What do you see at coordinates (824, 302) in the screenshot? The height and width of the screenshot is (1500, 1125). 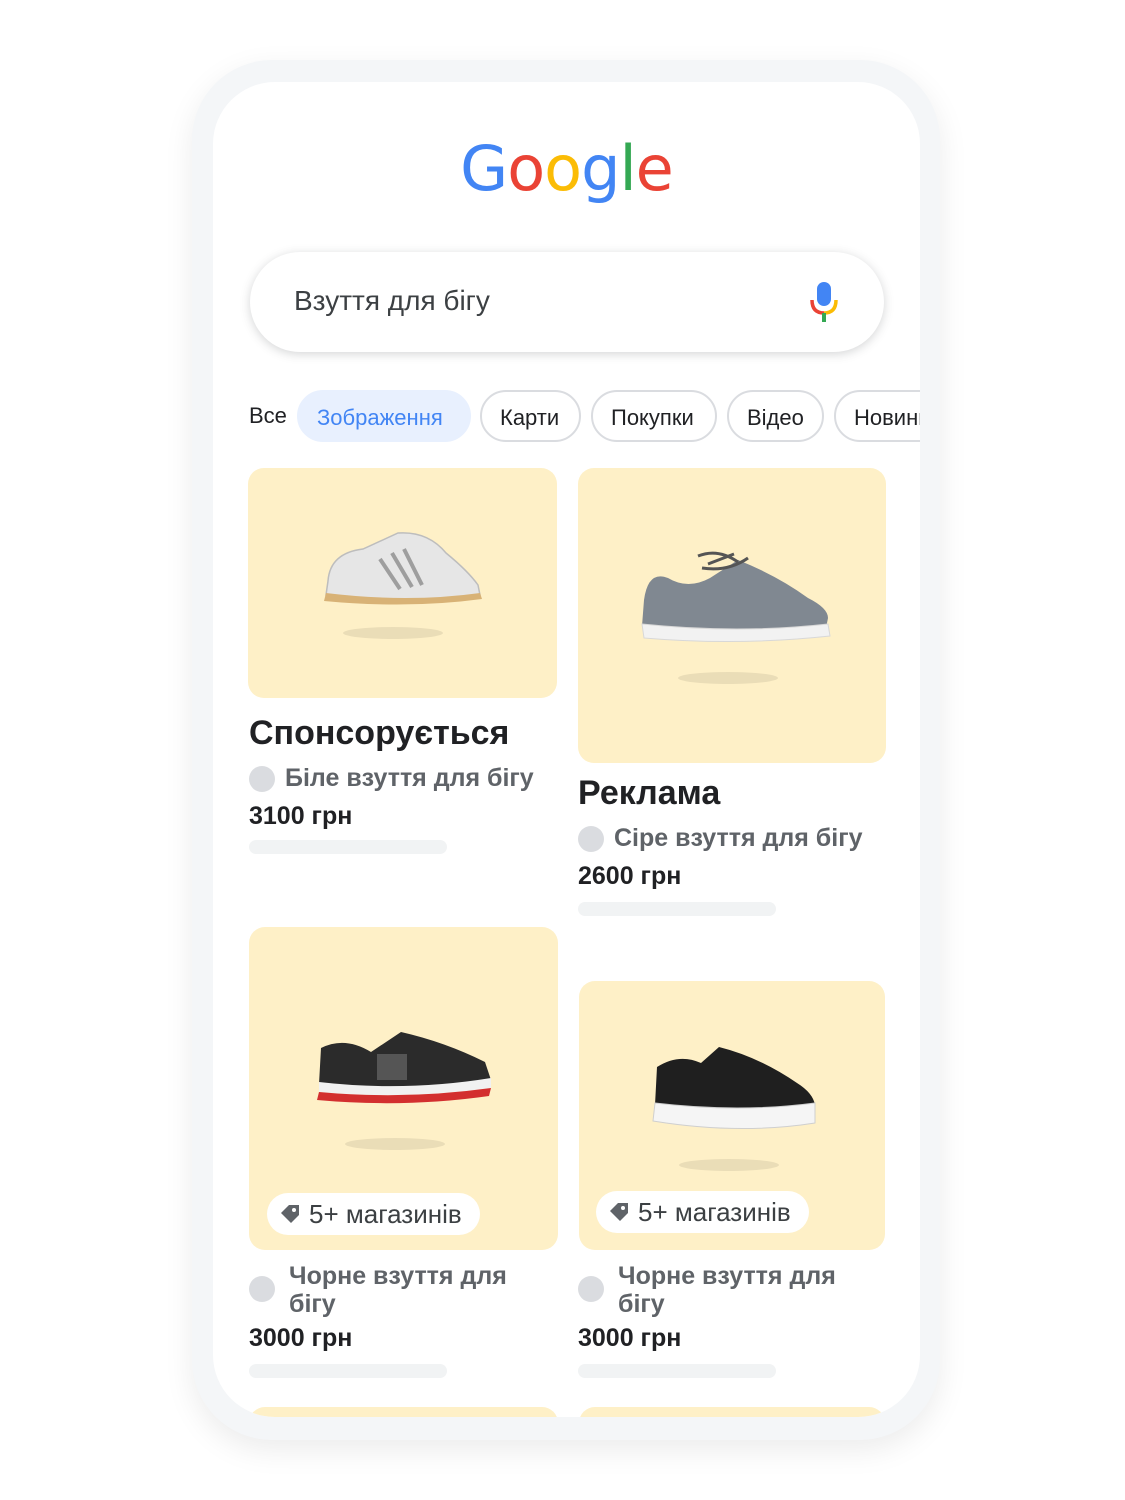 I see `microphone-icon` at bounding box center [824, 302].